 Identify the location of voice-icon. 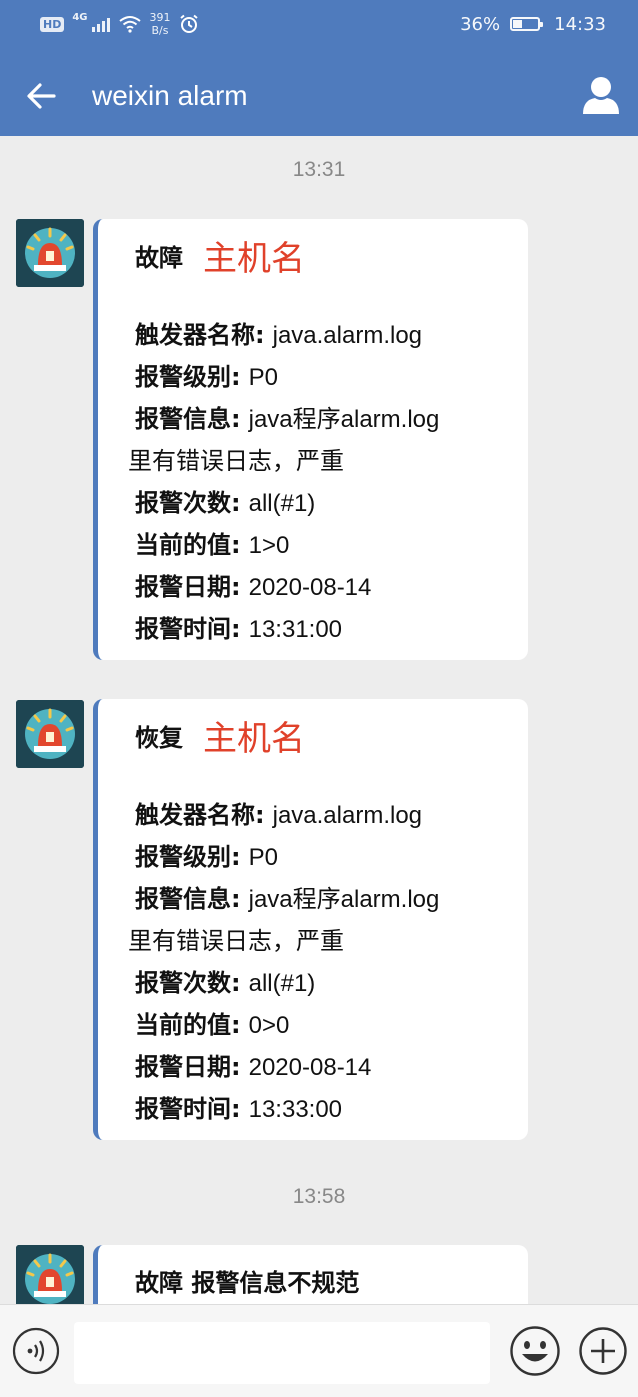
(36, 1351).